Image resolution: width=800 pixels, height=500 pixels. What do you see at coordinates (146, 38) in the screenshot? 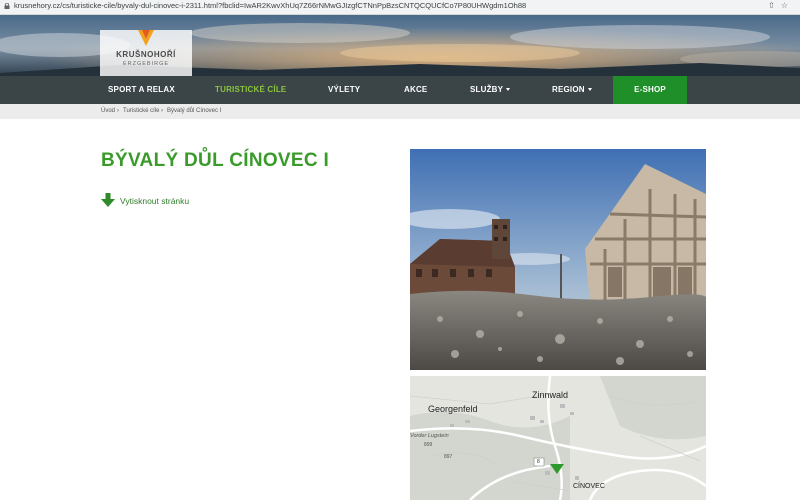
I see `logo-emblem-icon` at bounding box center [146, 38].